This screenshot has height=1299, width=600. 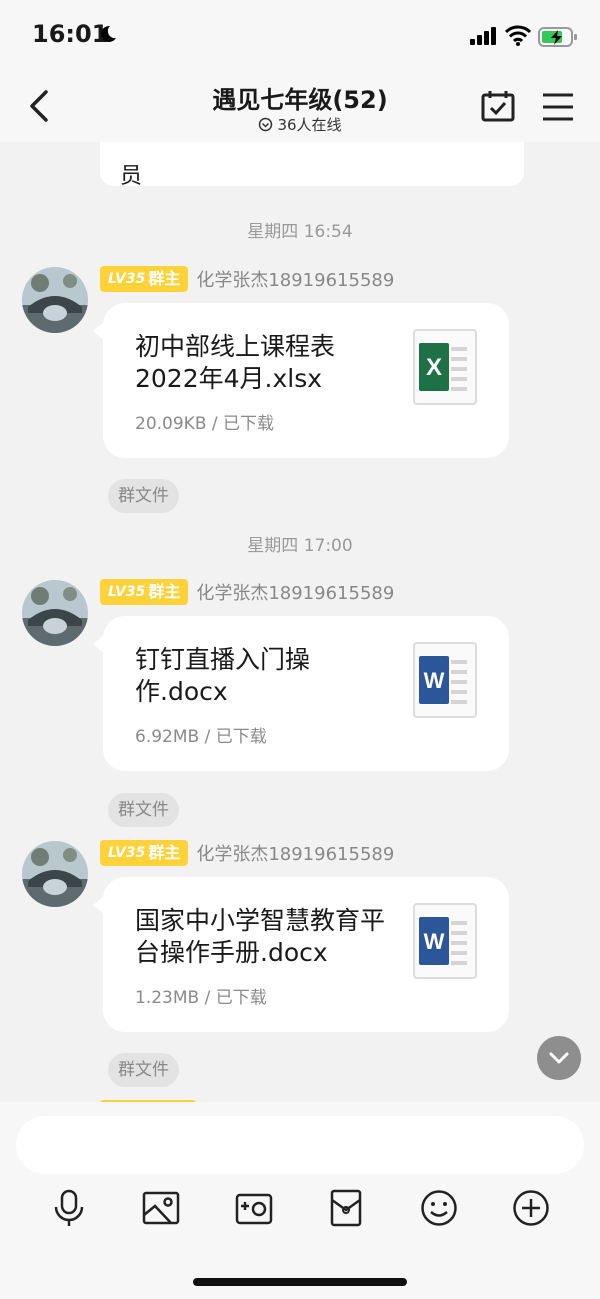 I want to click on file-name: 钉钉直播入门操作.docx, so click(x=223, y=675).